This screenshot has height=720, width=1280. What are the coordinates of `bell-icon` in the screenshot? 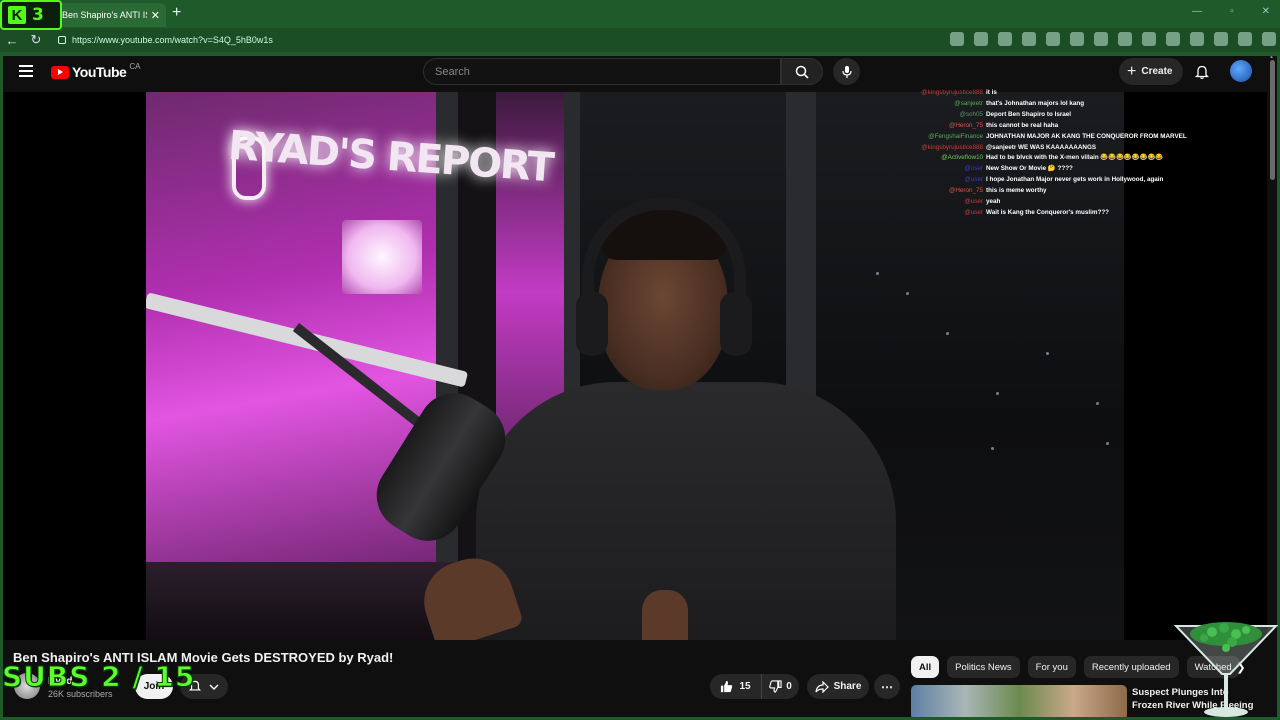 It's located at (1202, 72).